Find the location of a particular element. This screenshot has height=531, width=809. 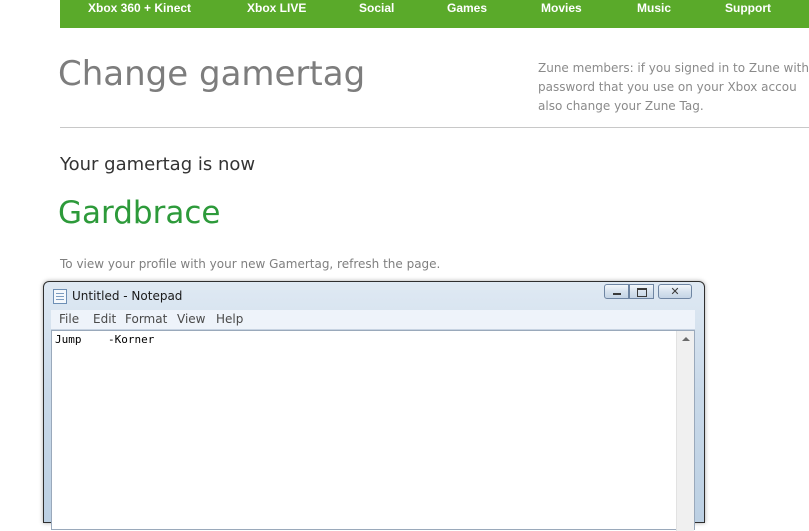

zune-note-line: also change your Zune Tag. is located at coordinates (621, 106).